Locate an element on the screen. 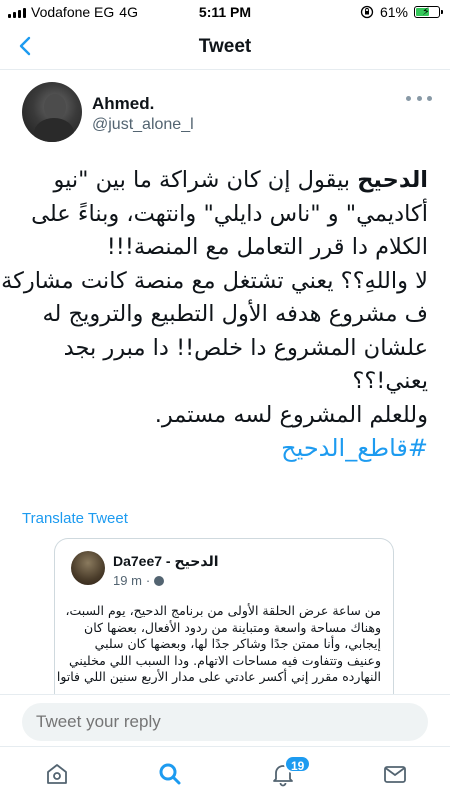  tweet-line-text: بيقول إن كان شراكة ما بين "نيو is located at coordinates (205, 180).